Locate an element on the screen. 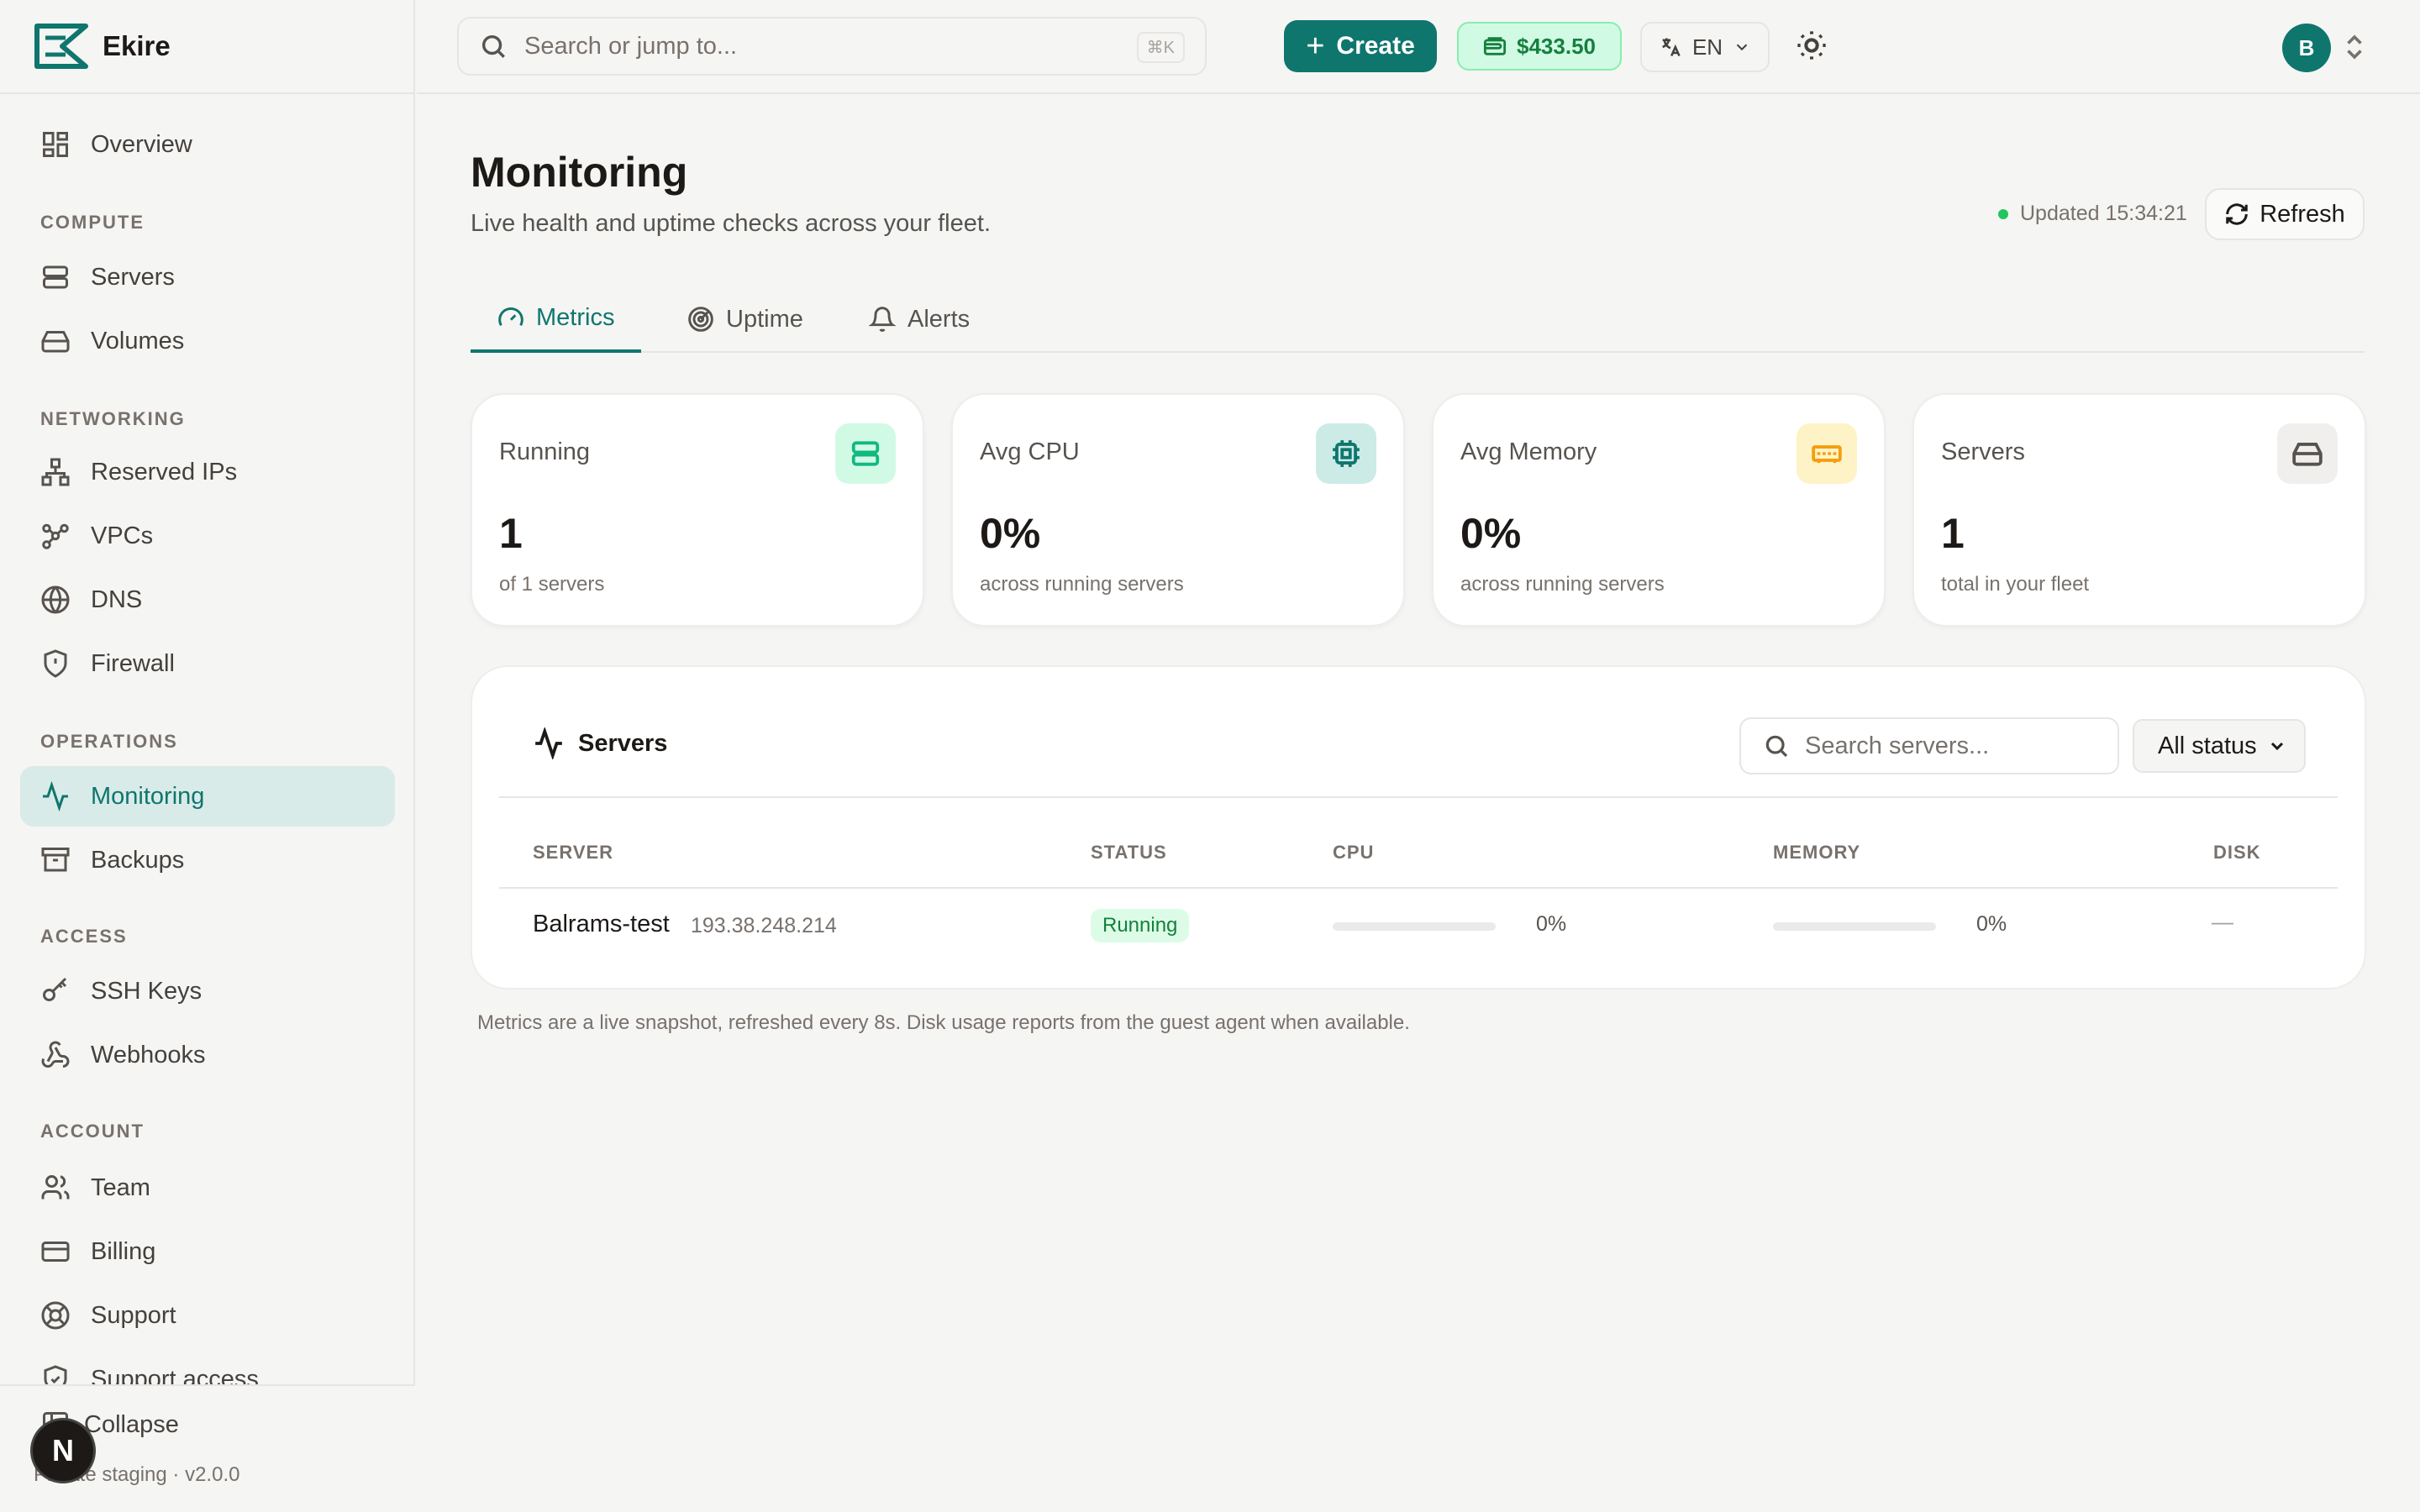 The width and height of the screenshot is (2420, 1512). account-menu-toggle is located at coordinates (2354, 47).